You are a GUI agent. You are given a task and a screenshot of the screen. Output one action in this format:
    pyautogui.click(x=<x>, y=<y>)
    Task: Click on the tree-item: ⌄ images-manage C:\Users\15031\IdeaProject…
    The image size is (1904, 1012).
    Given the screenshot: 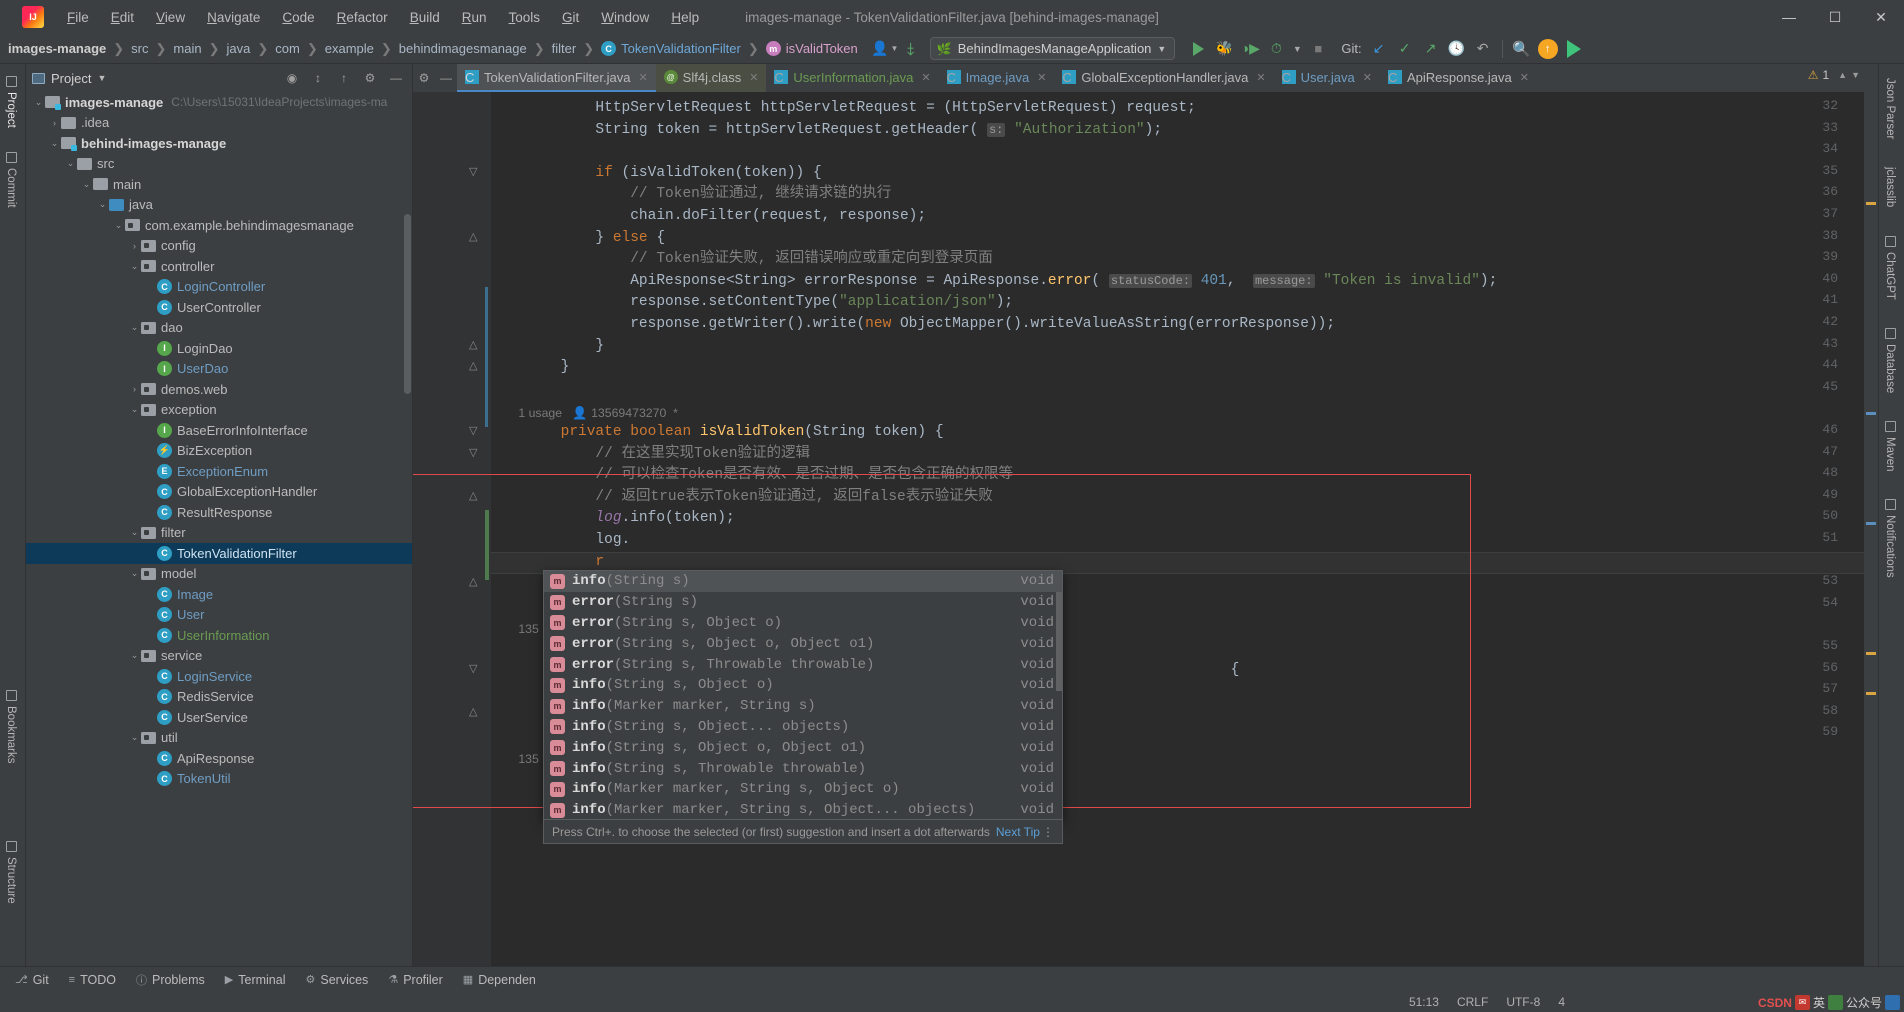 What is the action you would take?
    pyautogui.click(x=219, y=102)
    